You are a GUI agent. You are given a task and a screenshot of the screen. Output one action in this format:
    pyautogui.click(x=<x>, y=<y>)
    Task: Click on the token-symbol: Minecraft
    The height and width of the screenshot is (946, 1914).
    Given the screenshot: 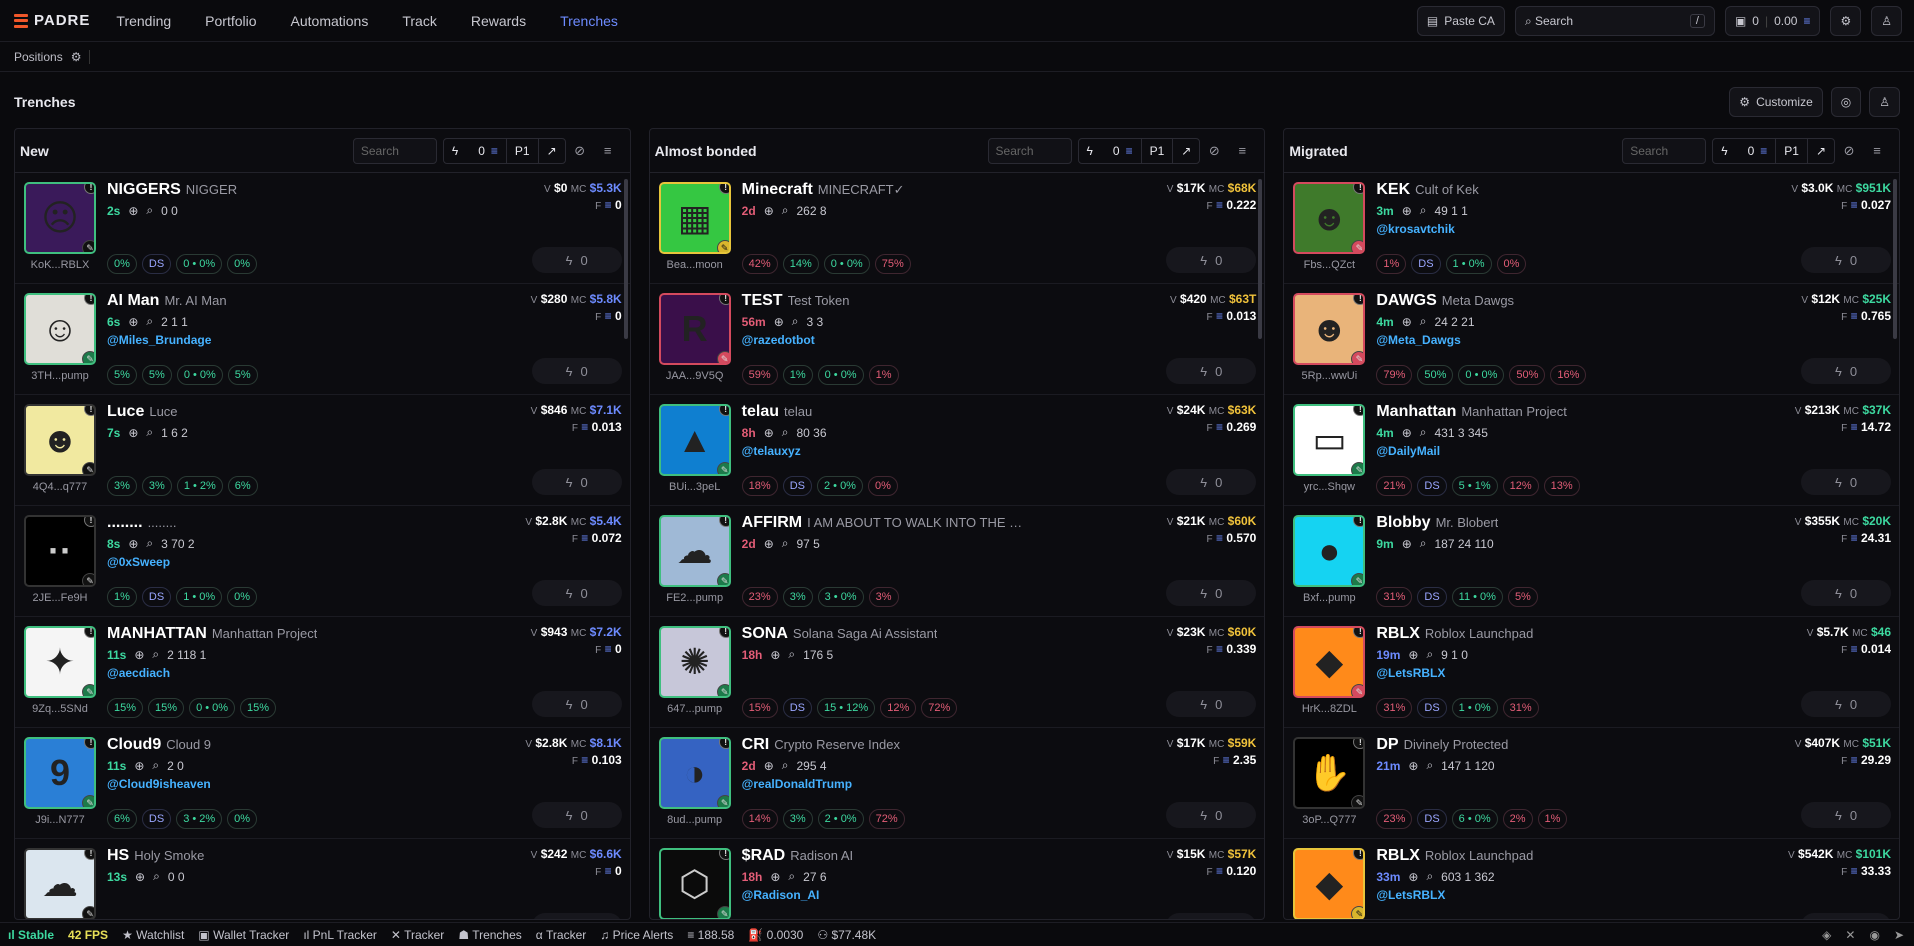 What is the action you would take?
    pyautogui.click(x=777, y=190)
    